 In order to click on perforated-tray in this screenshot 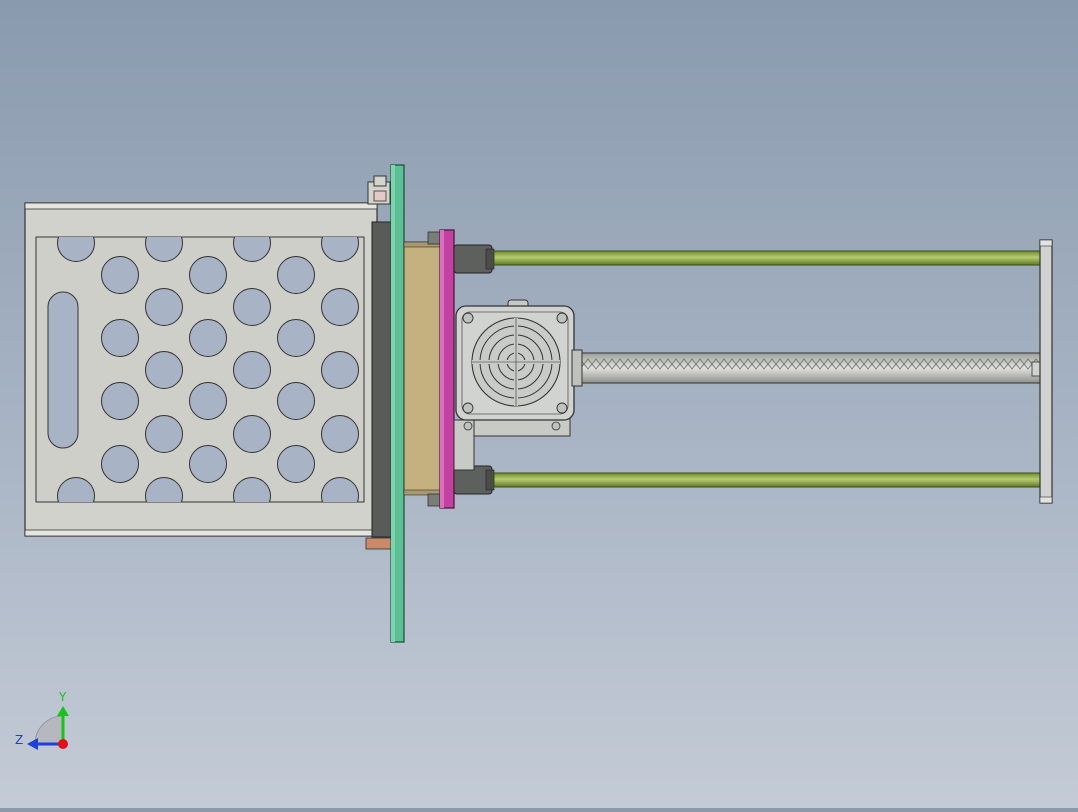, I will do `click(201, 369)`.